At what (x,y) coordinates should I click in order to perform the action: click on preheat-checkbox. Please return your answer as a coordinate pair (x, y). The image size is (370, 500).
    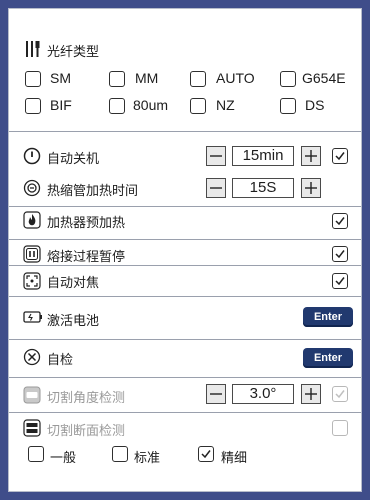
    Looking at the image, I should click on (340, 221).